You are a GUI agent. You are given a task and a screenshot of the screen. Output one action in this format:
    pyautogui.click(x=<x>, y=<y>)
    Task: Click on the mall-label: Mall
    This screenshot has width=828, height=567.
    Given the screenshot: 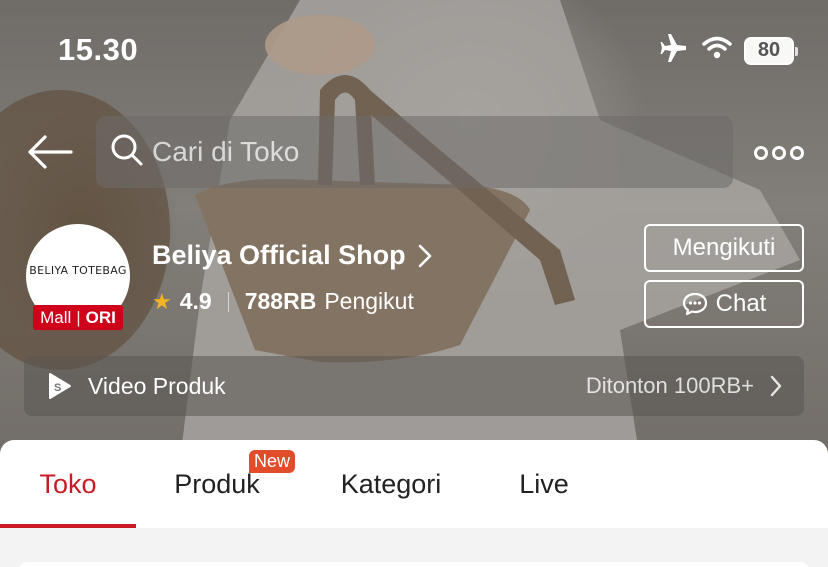 What is the action you would take?
    pyautogui.click(x=56, y=317)
    